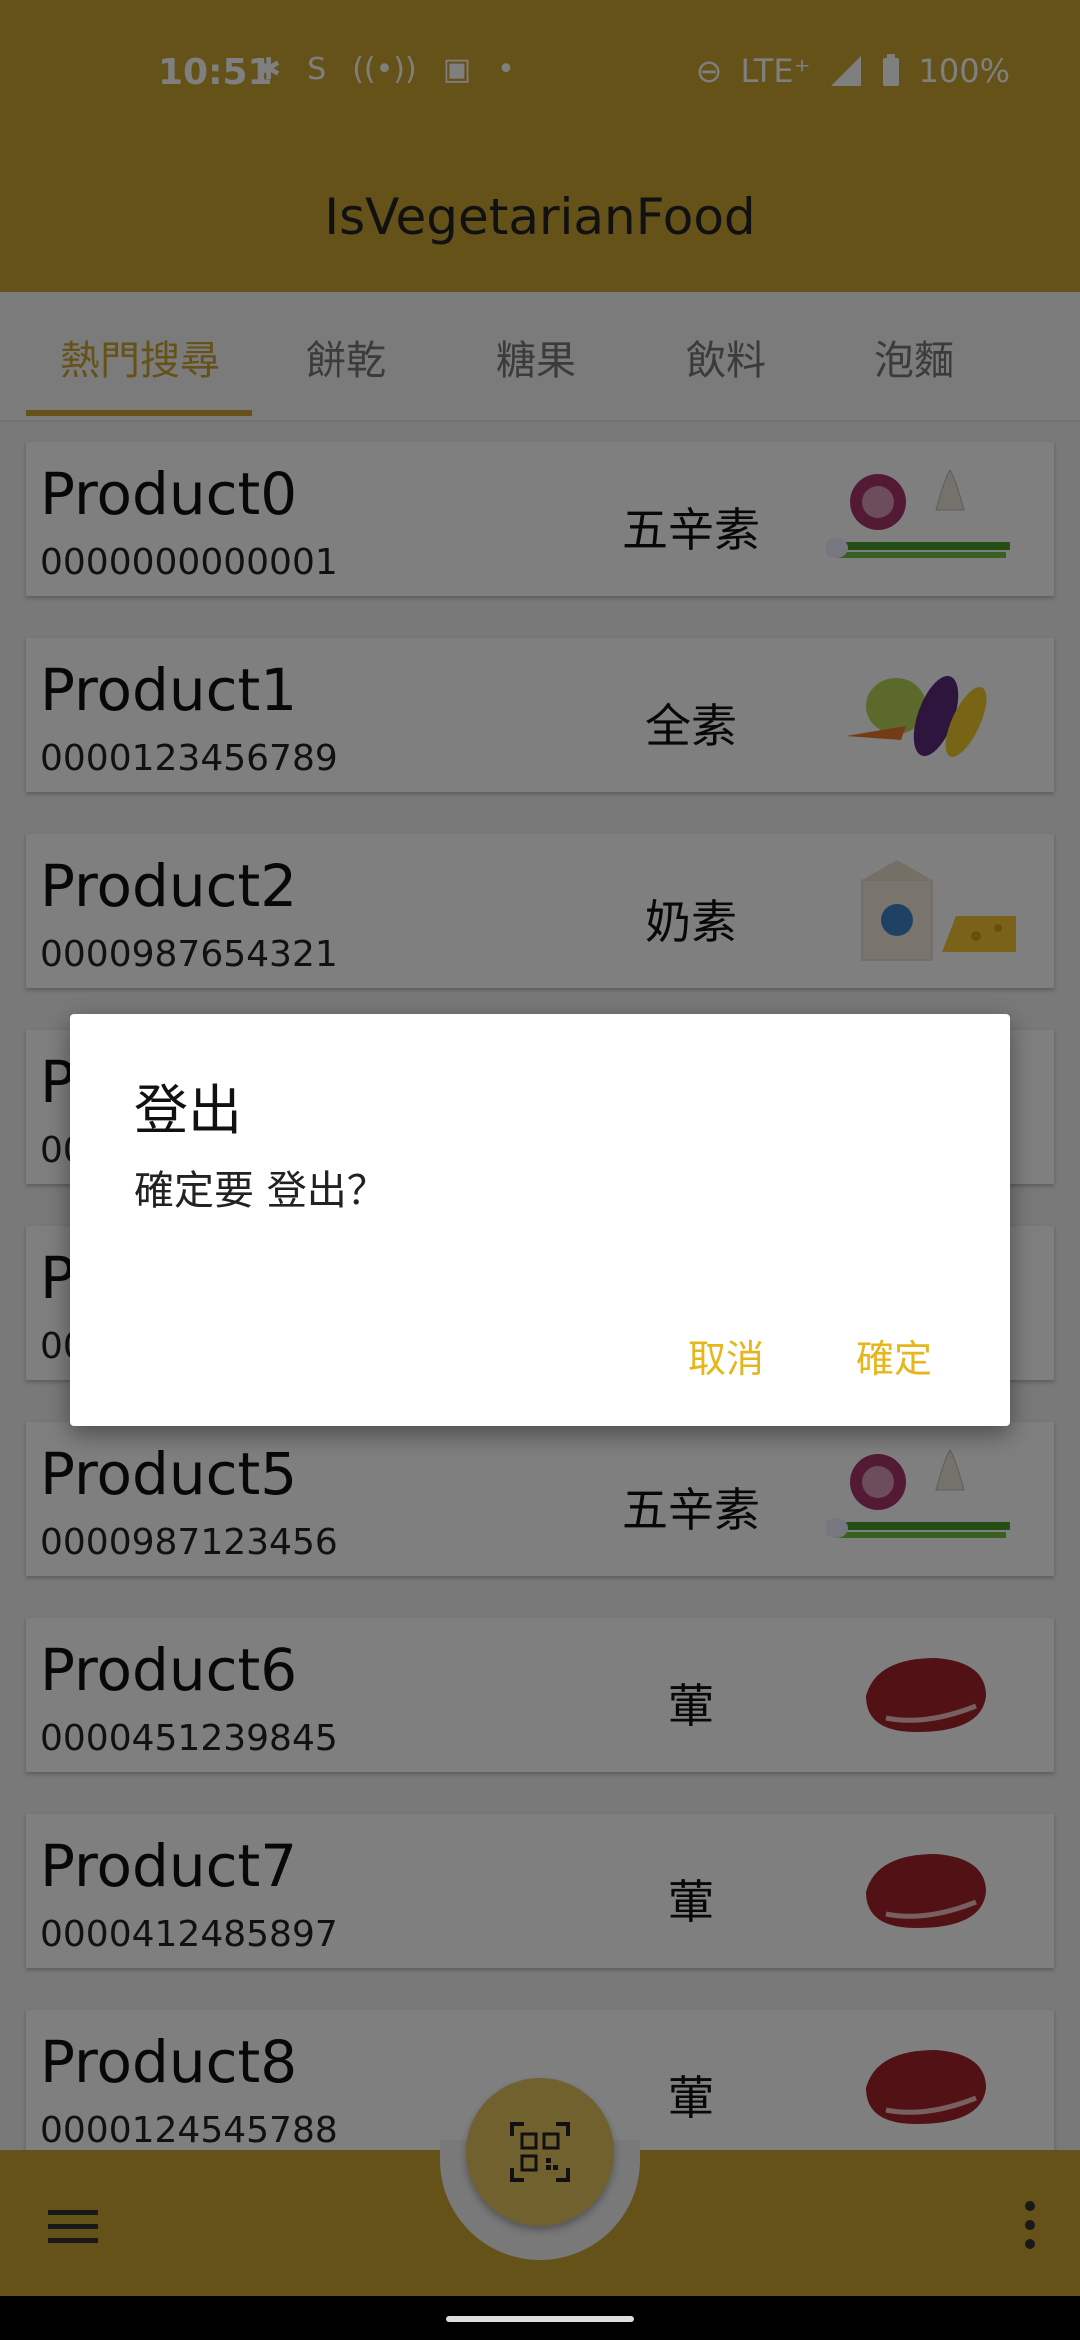  What do you see at coordinates (260, 1191) in the screenshot?
I see `dialog-message: 確定要 登出？` at bounding box center [260, 1191].